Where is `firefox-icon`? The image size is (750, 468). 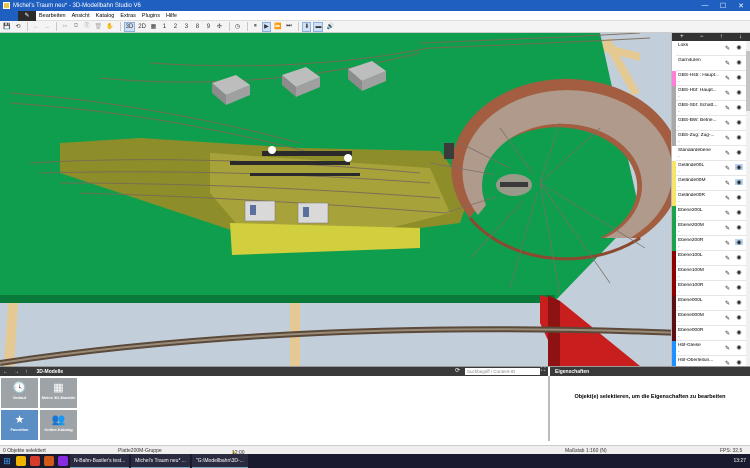 firefox-icon is located at coordinates (49, 461).